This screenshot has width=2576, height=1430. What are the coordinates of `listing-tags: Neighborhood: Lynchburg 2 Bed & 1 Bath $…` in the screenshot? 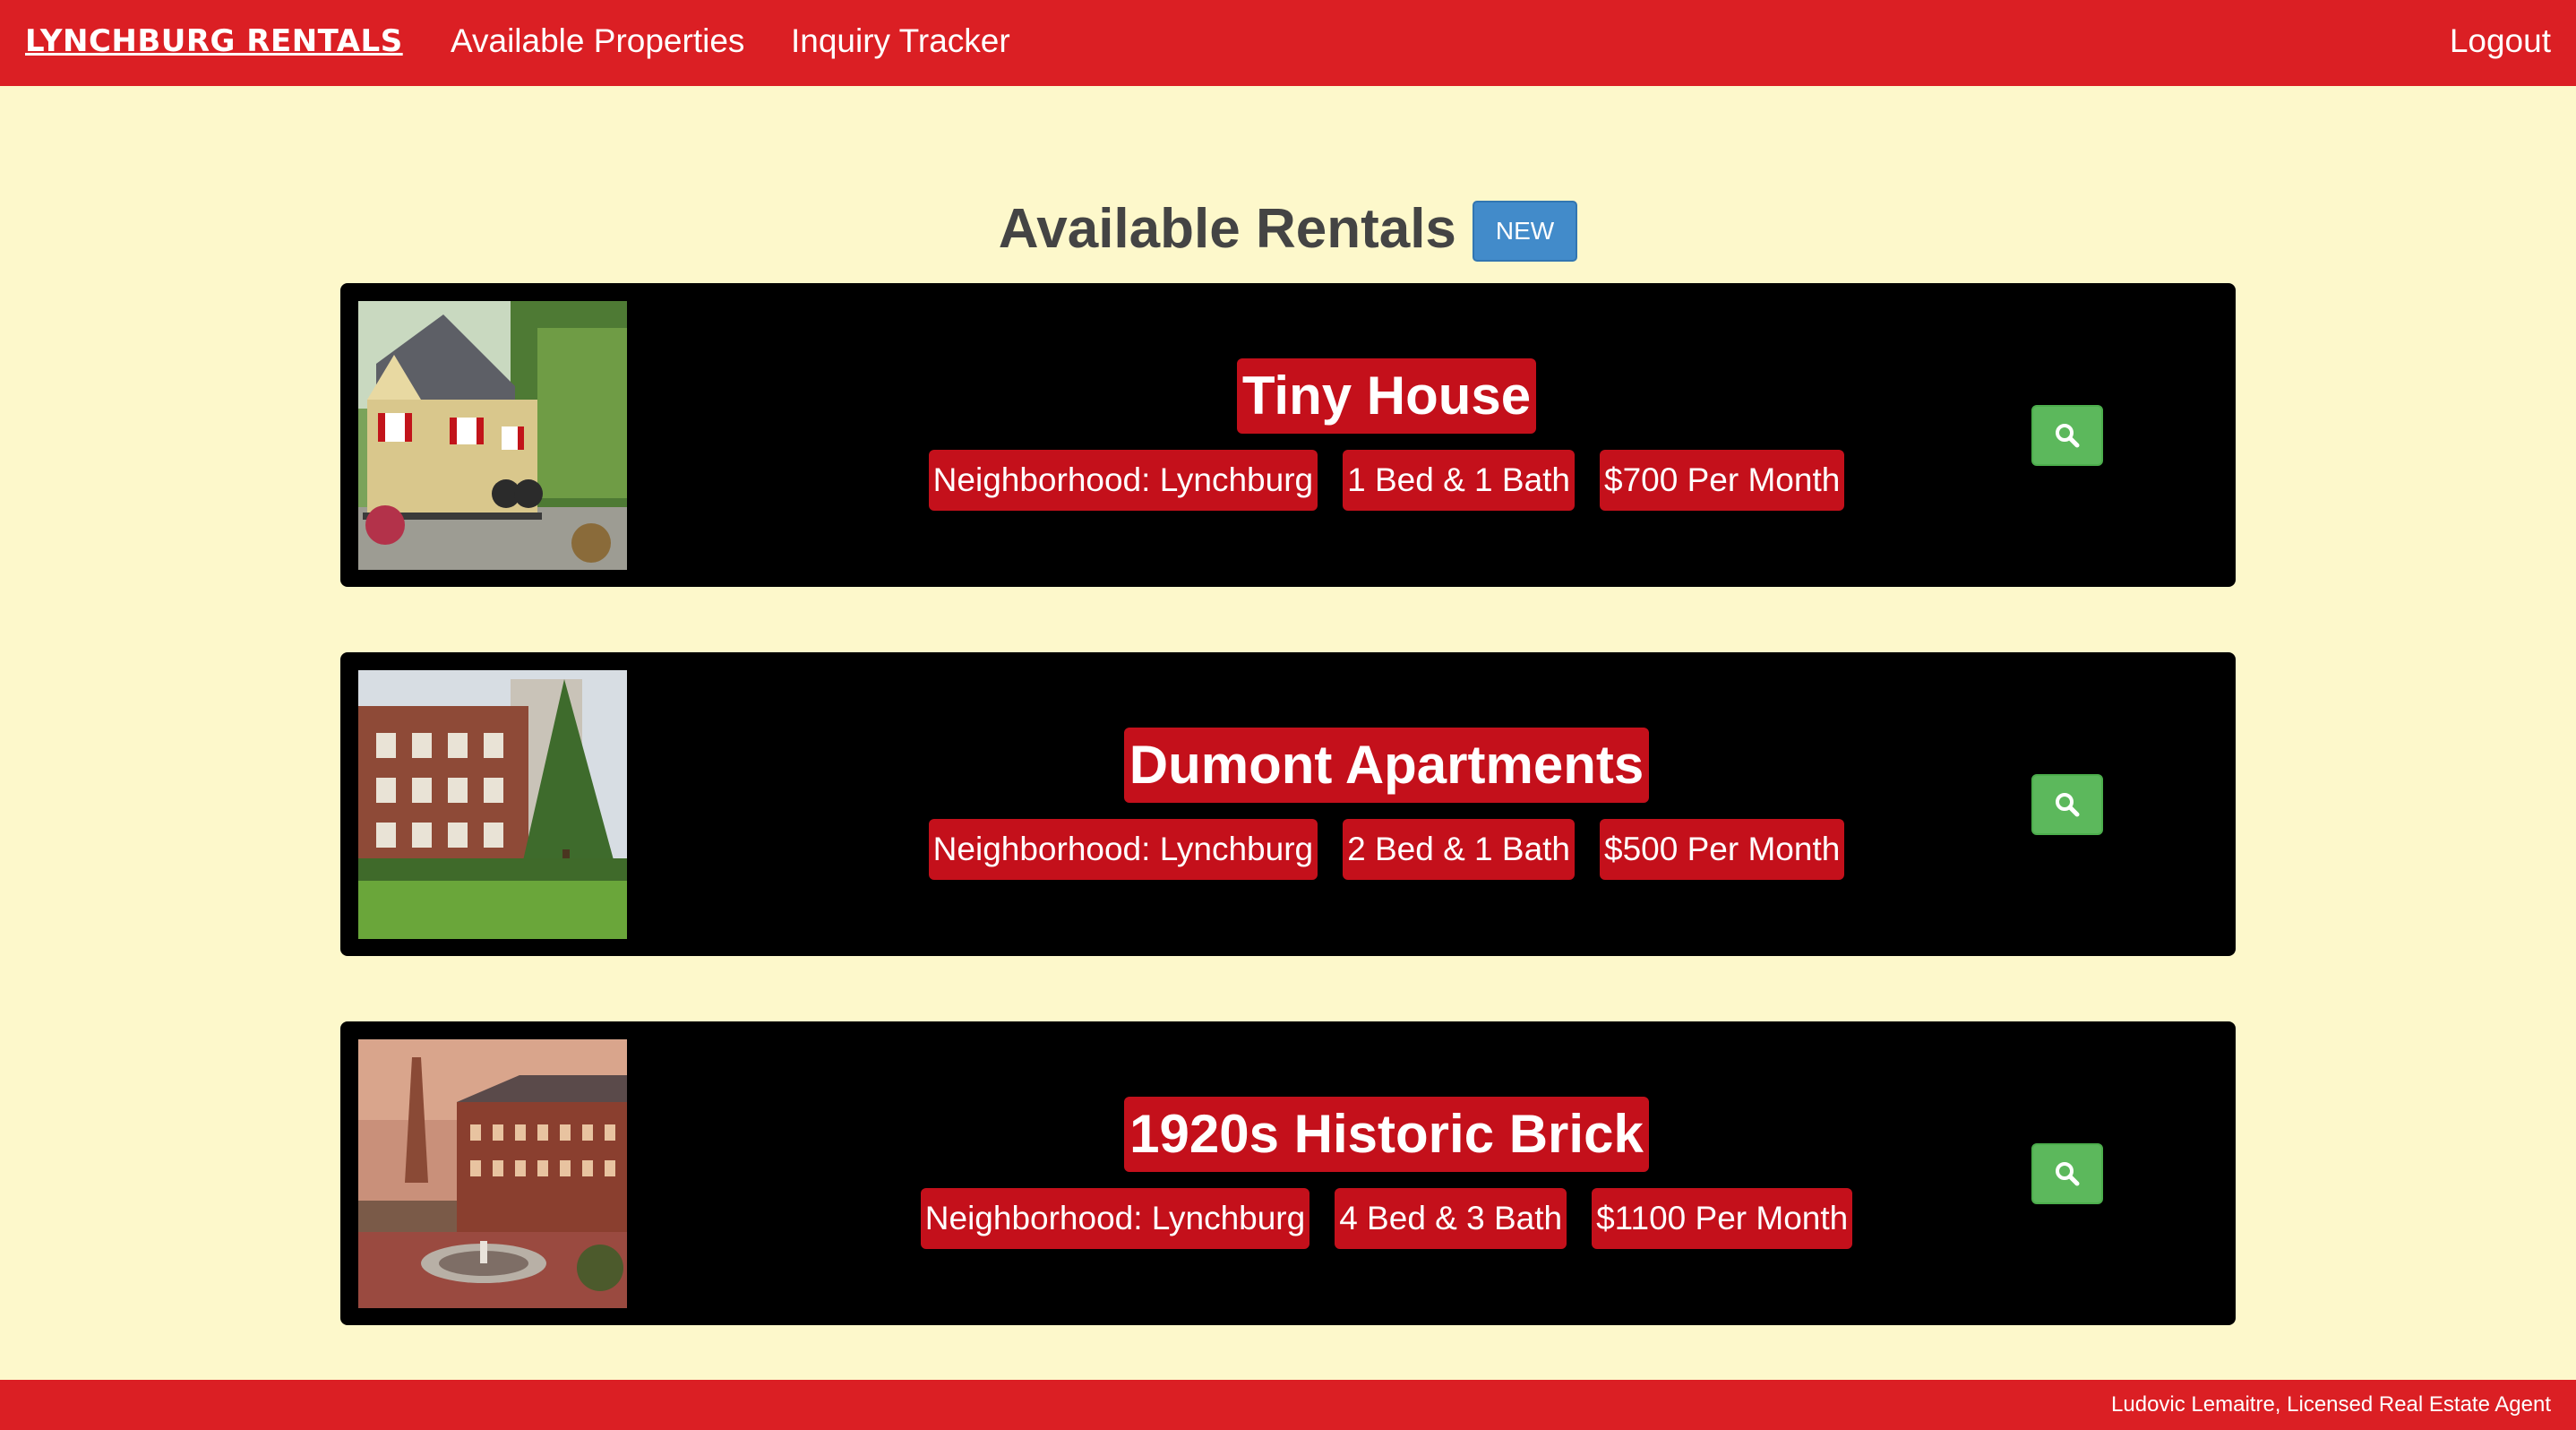 It's located at (1386, 849).